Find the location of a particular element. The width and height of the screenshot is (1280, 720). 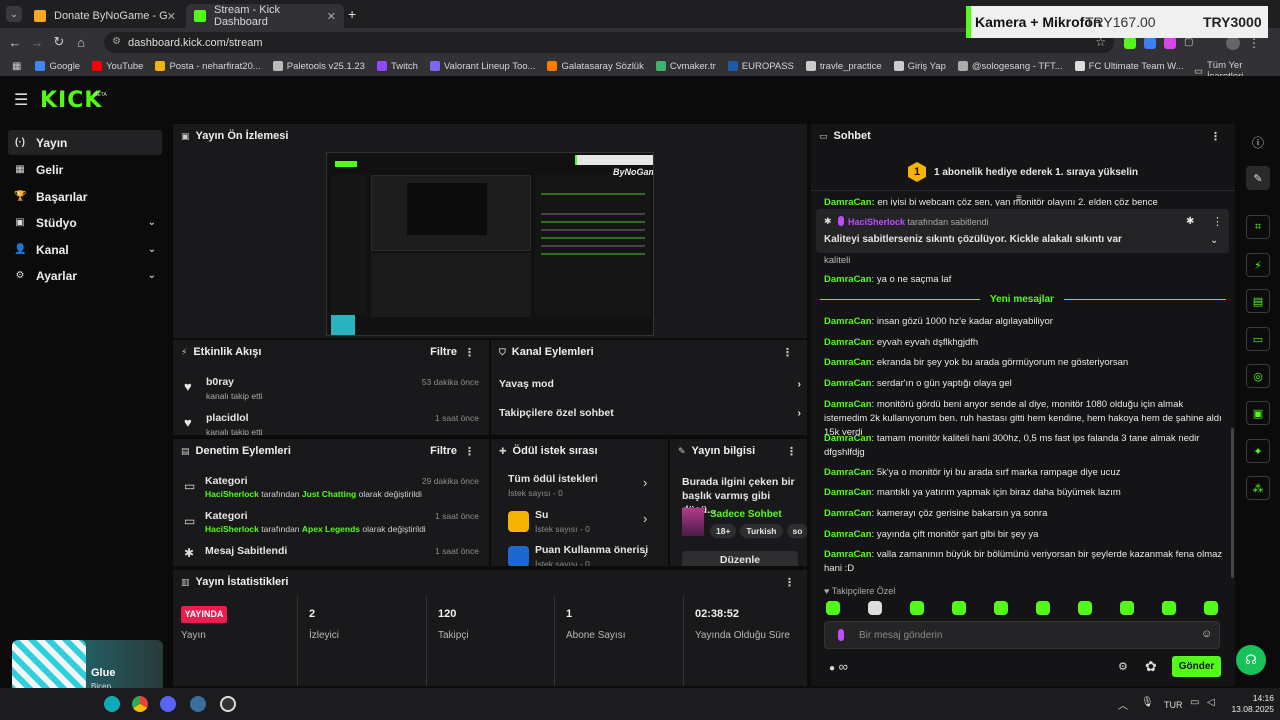

sidebar-item-2: 🏆 Başarılar is located at coordinates (85, 196).